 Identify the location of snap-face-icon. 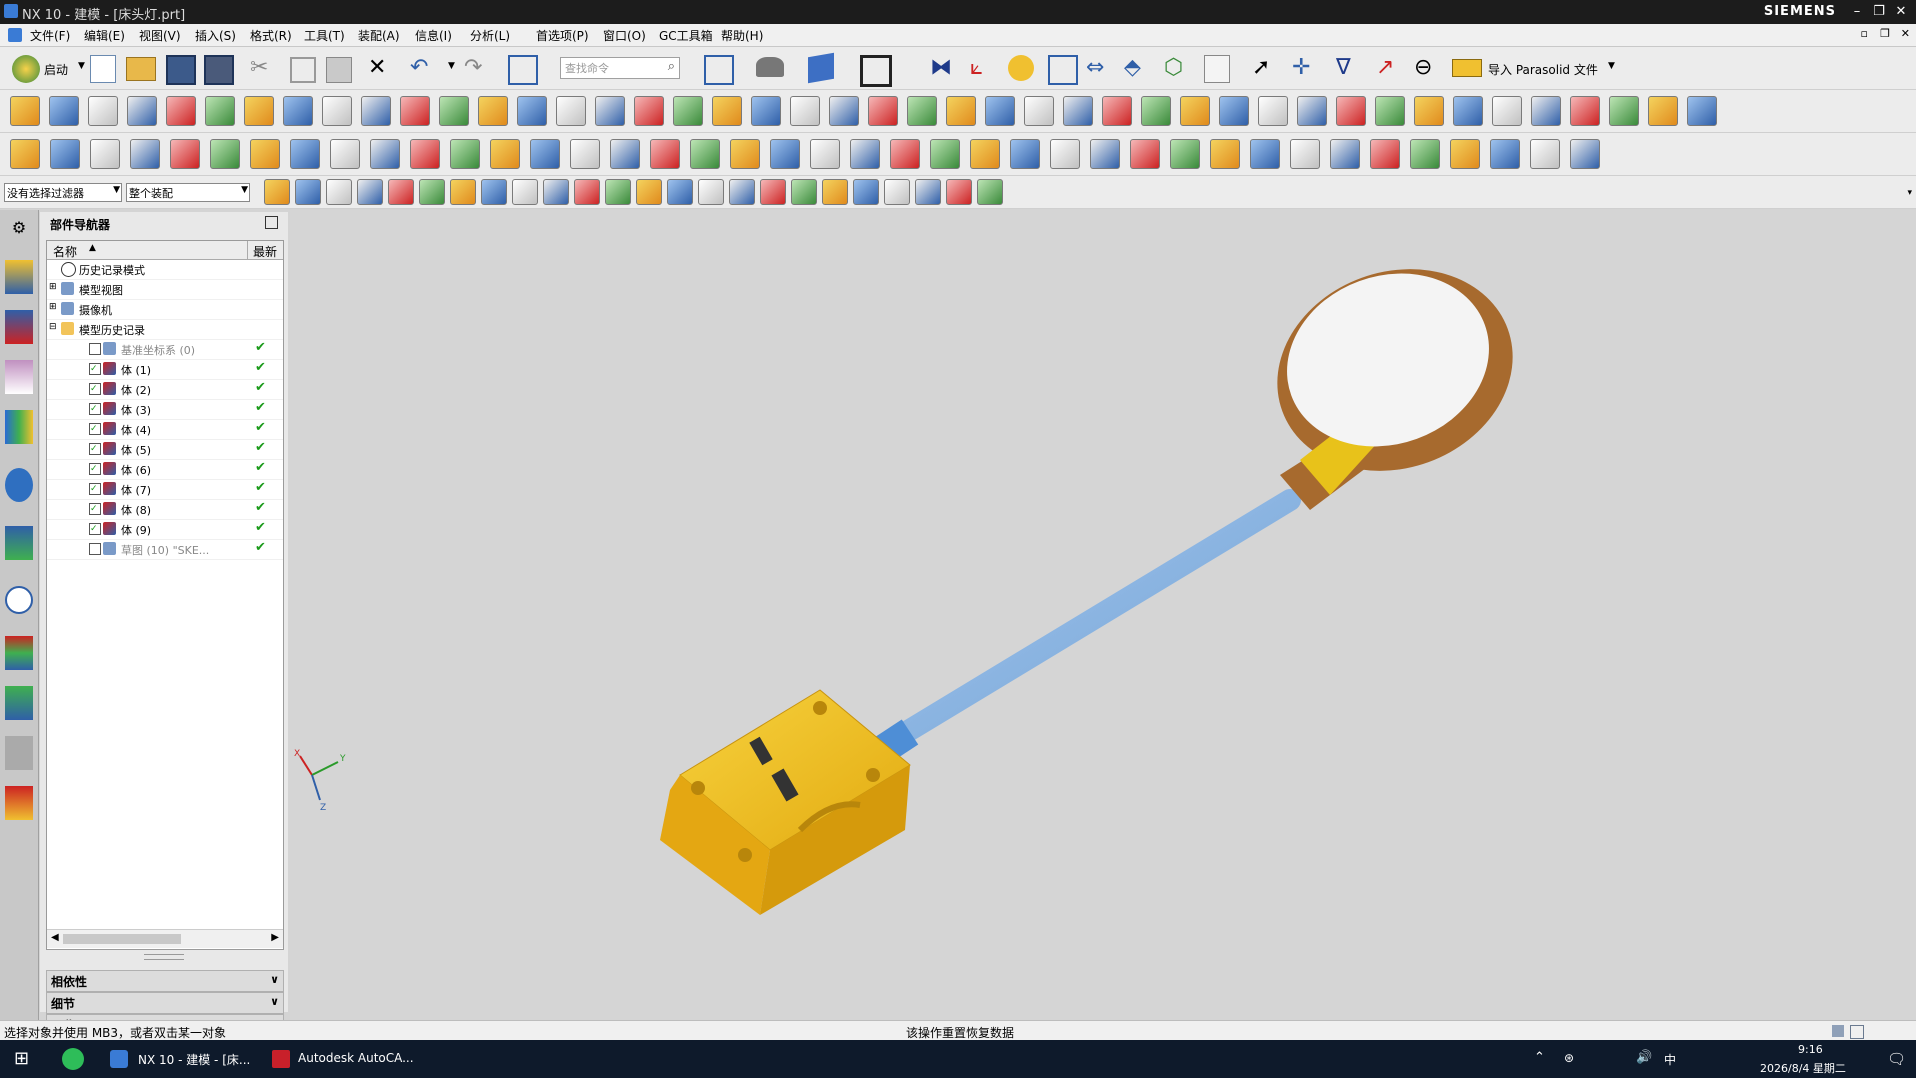
(525, 192).